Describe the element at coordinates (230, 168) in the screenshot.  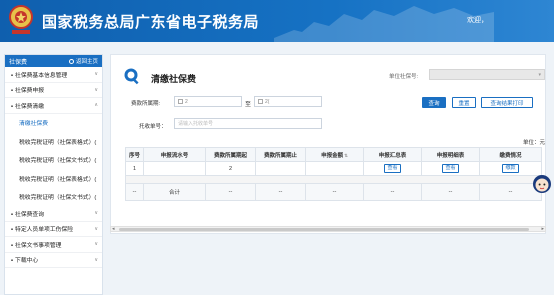
I see `cell-period-start: 2` at that location.